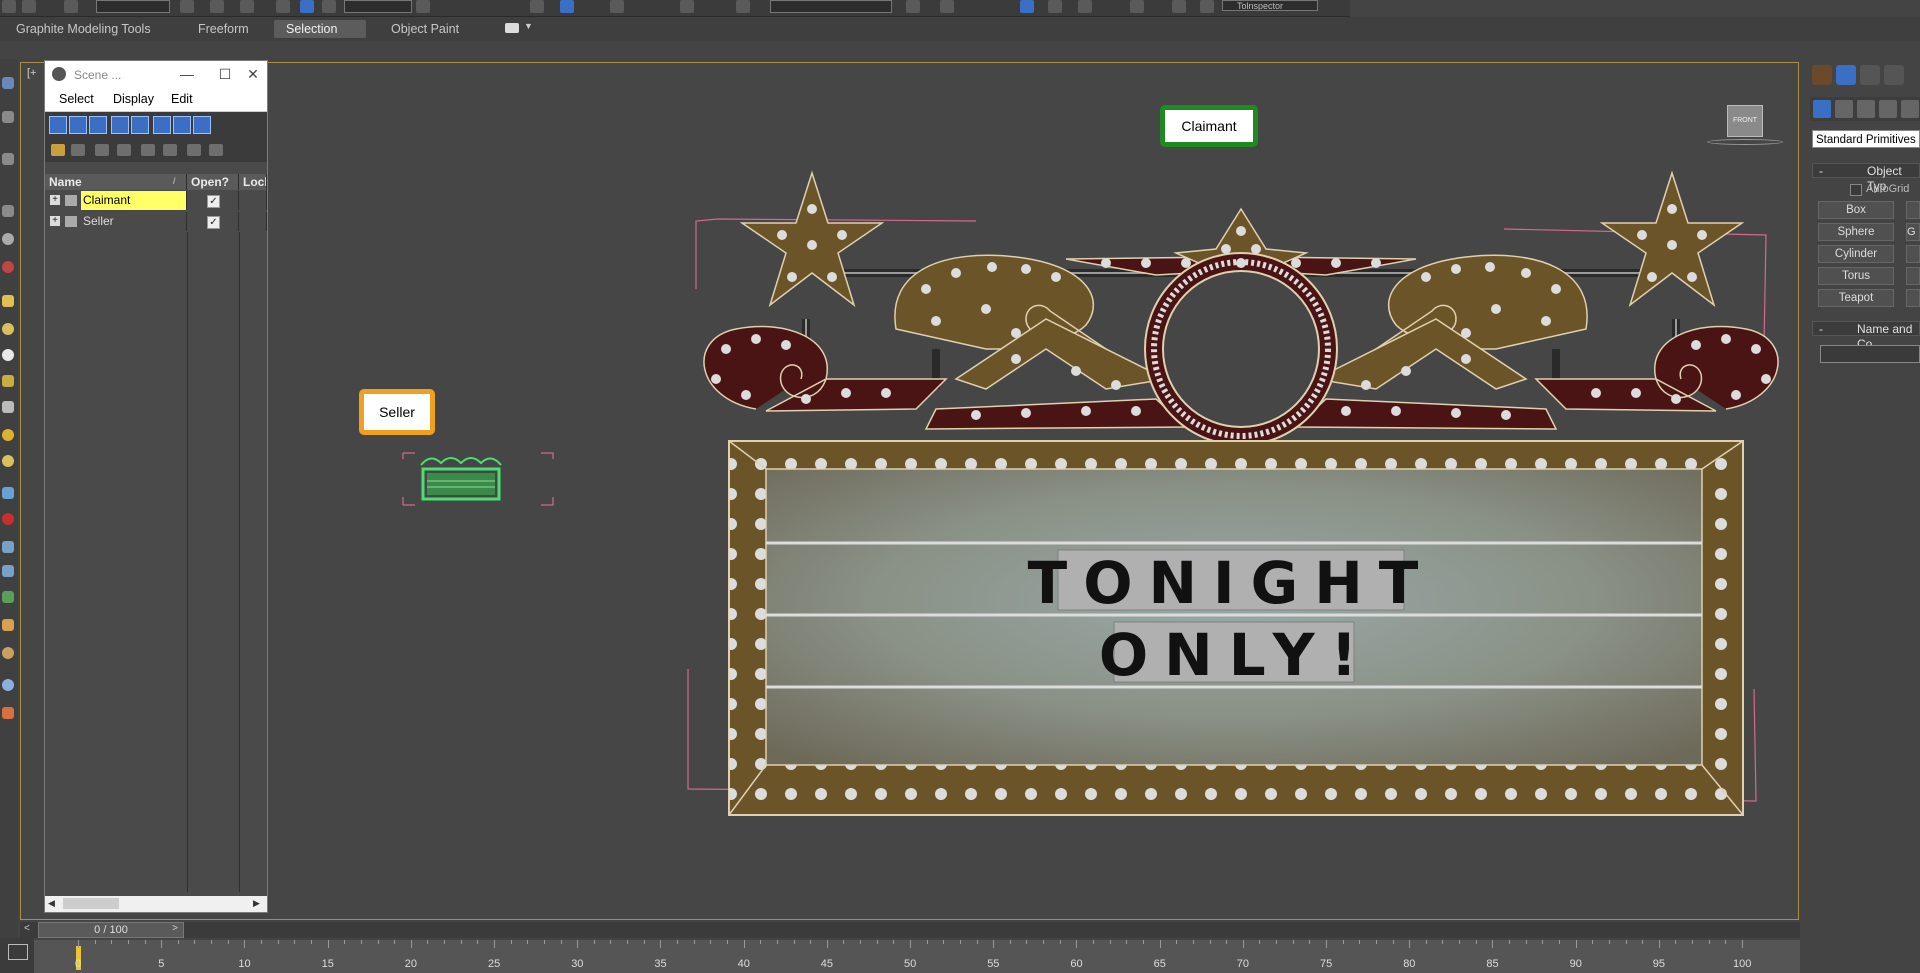  Describe the element at coordinates (1822, 109) in the screenshot. I see `geometry-icon` at that location.